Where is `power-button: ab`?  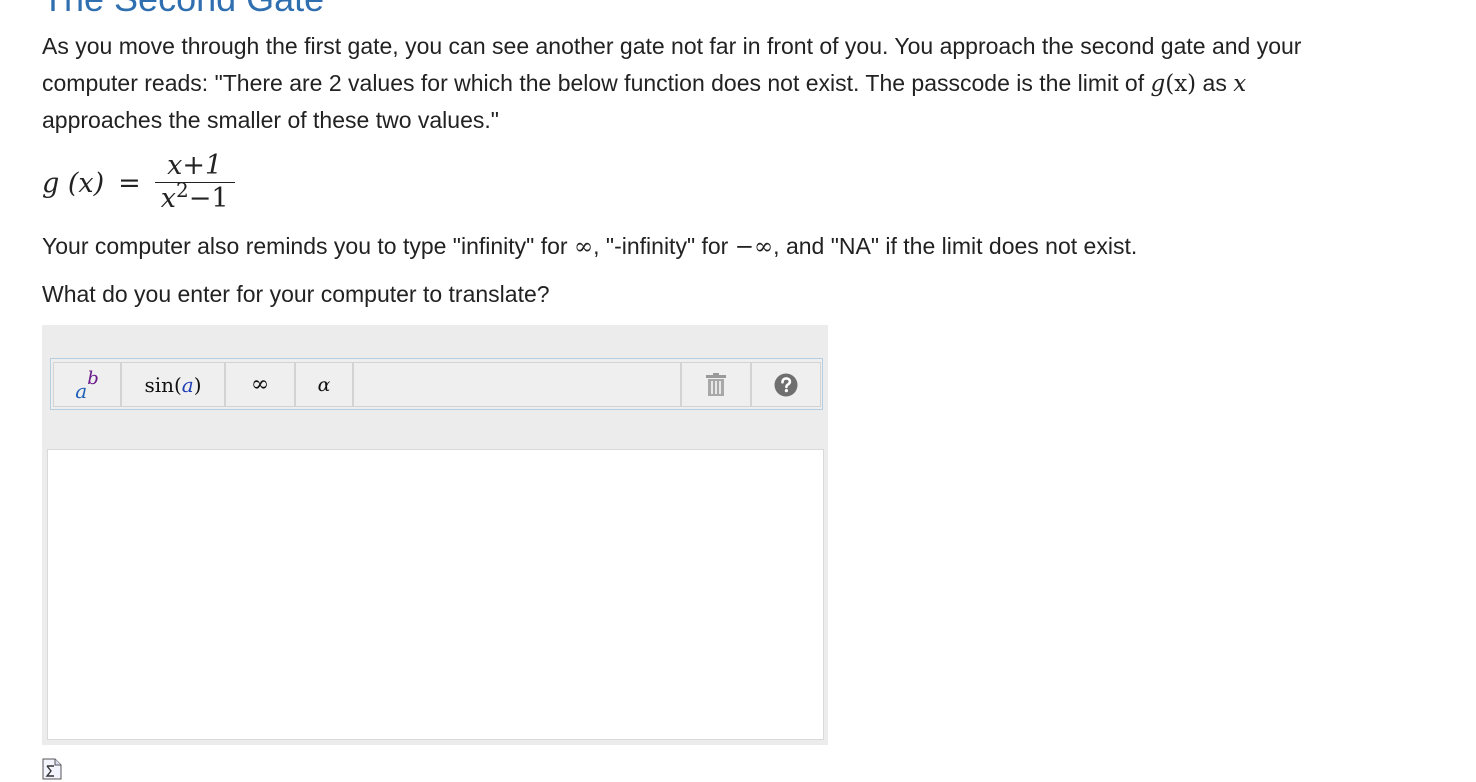
power-button: ab is located at coordinates (87, 384).